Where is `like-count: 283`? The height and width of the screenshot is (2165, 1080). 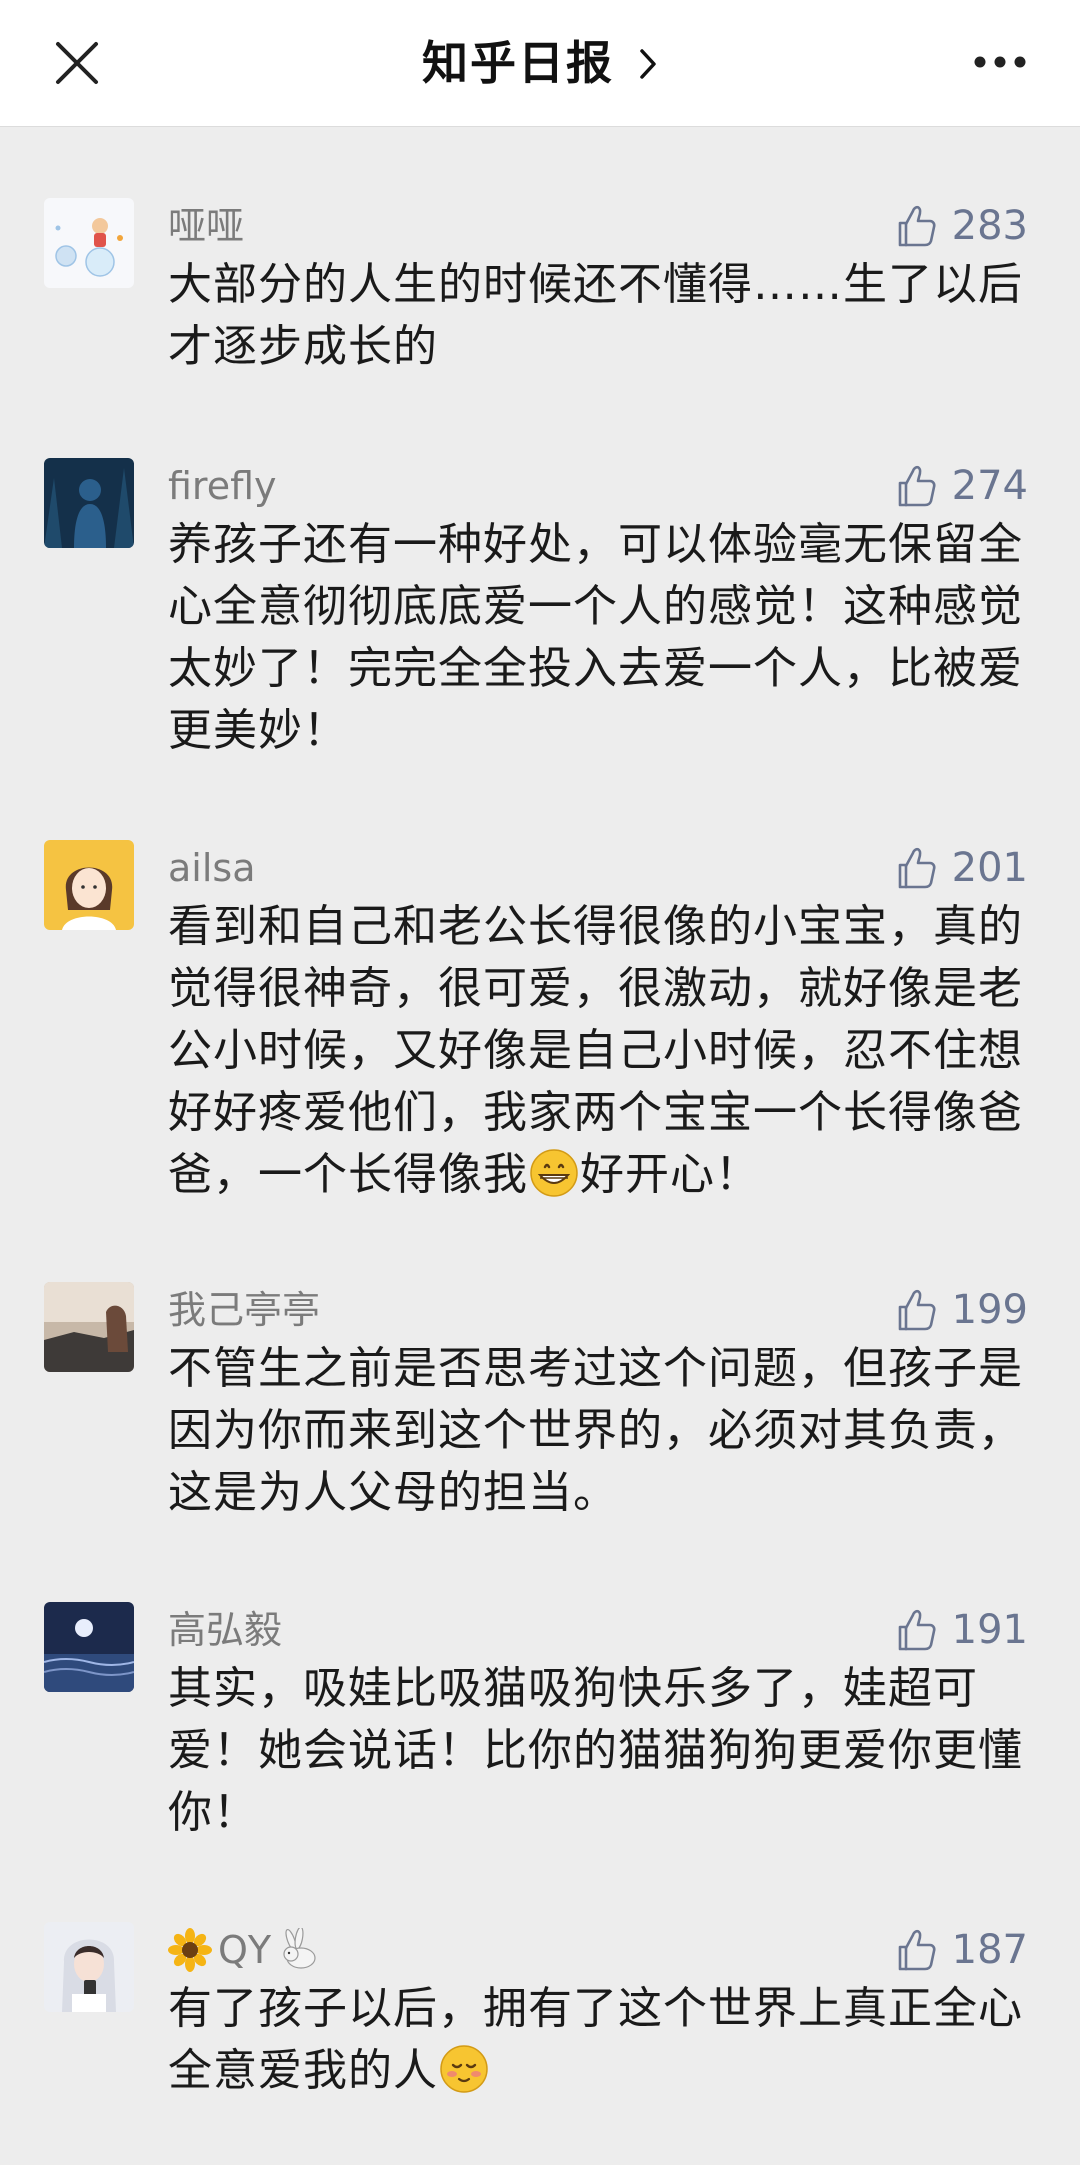
like-count: 283 is located at coordinates (989, 226).